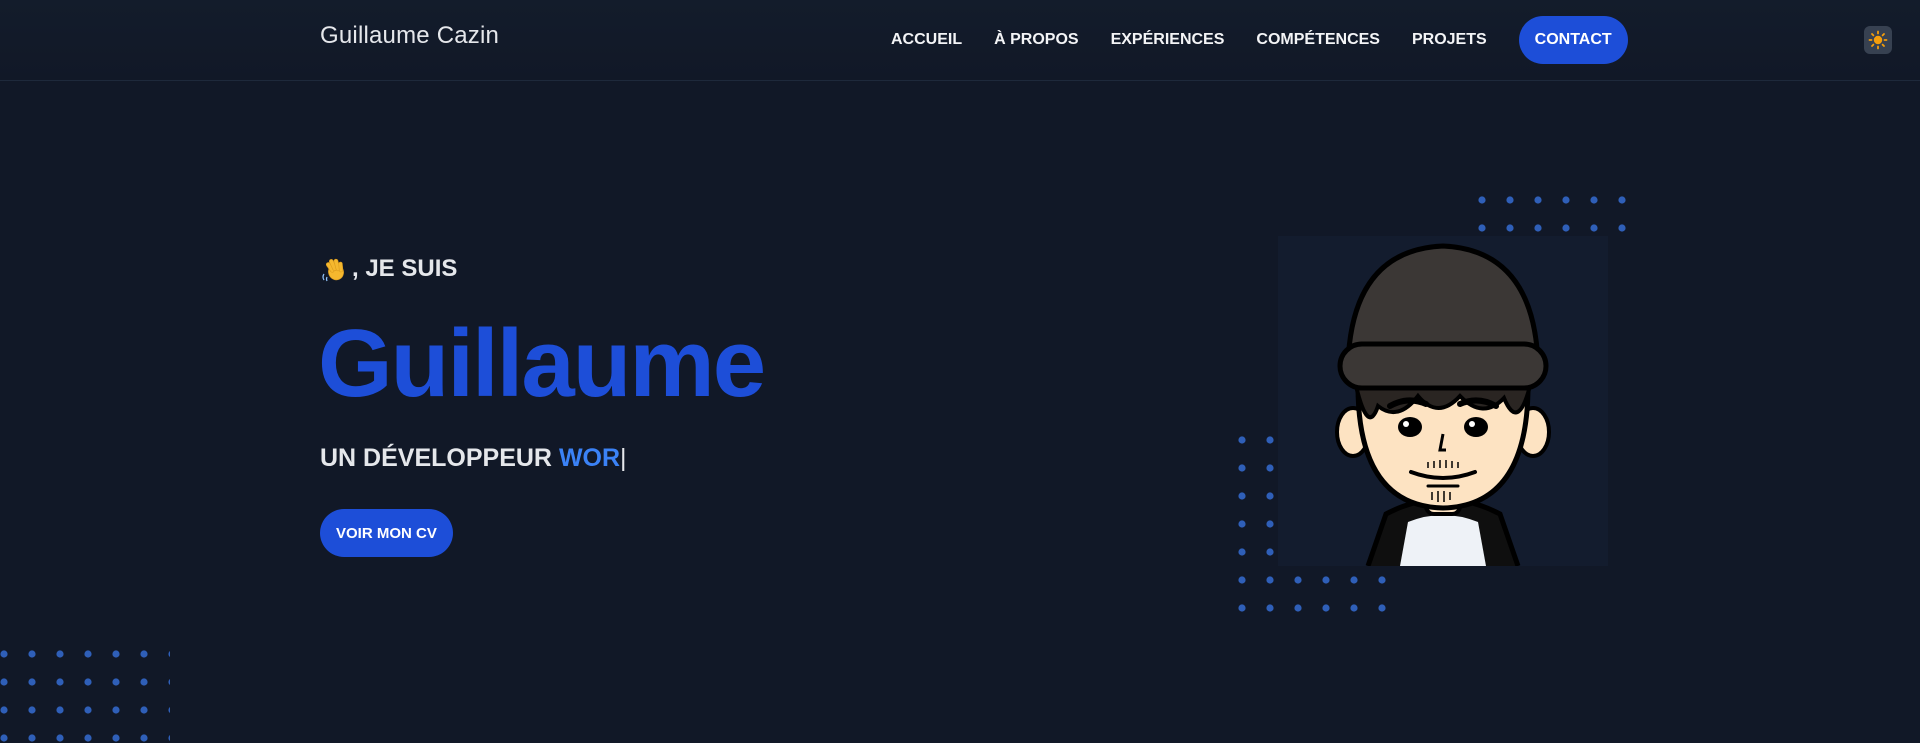  I want to click on contact-button: CONTACT, so click(1573, 40).